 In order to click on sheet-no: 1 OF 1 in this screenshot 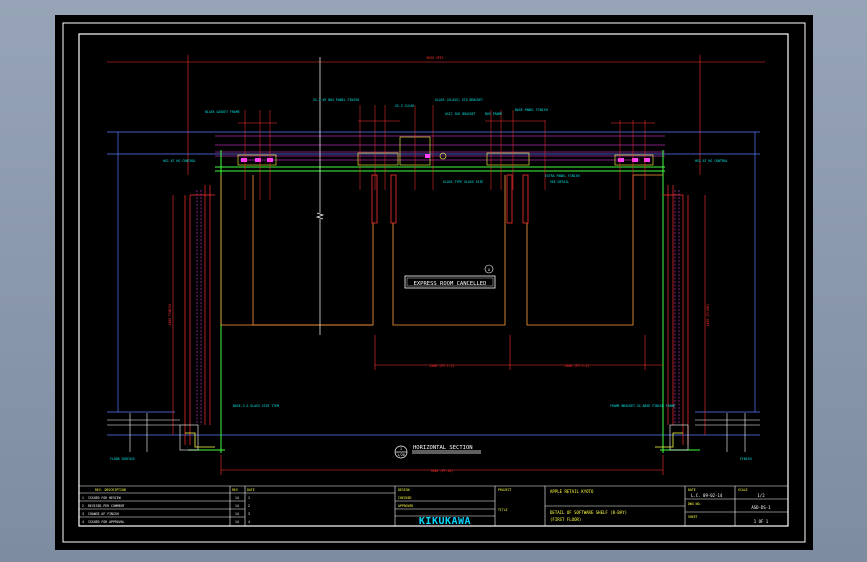, I will do `click(761, 521)`.